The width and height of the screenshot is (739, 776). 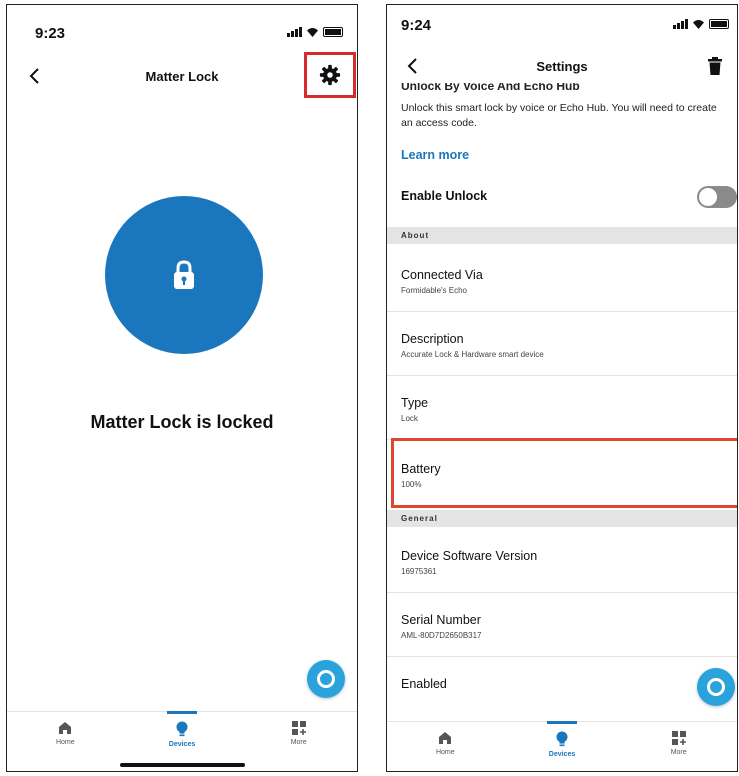 I want to click on setting-title: Device Software Version, so click(x=469, y=556).